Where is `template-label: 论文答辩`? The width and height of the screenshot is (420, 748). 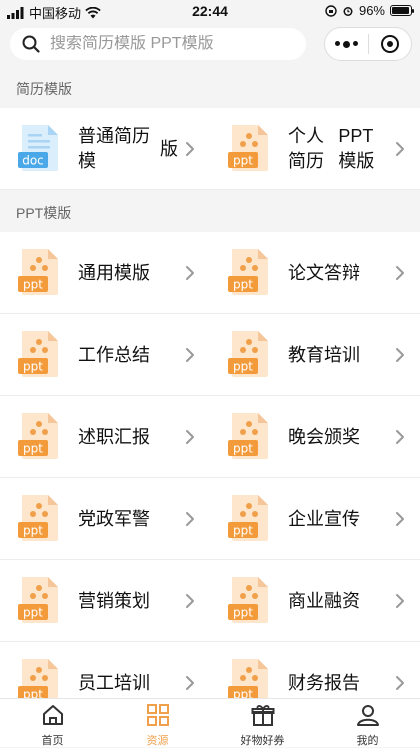 template-label: 论文答辩 is located at coordinates (324, 272).